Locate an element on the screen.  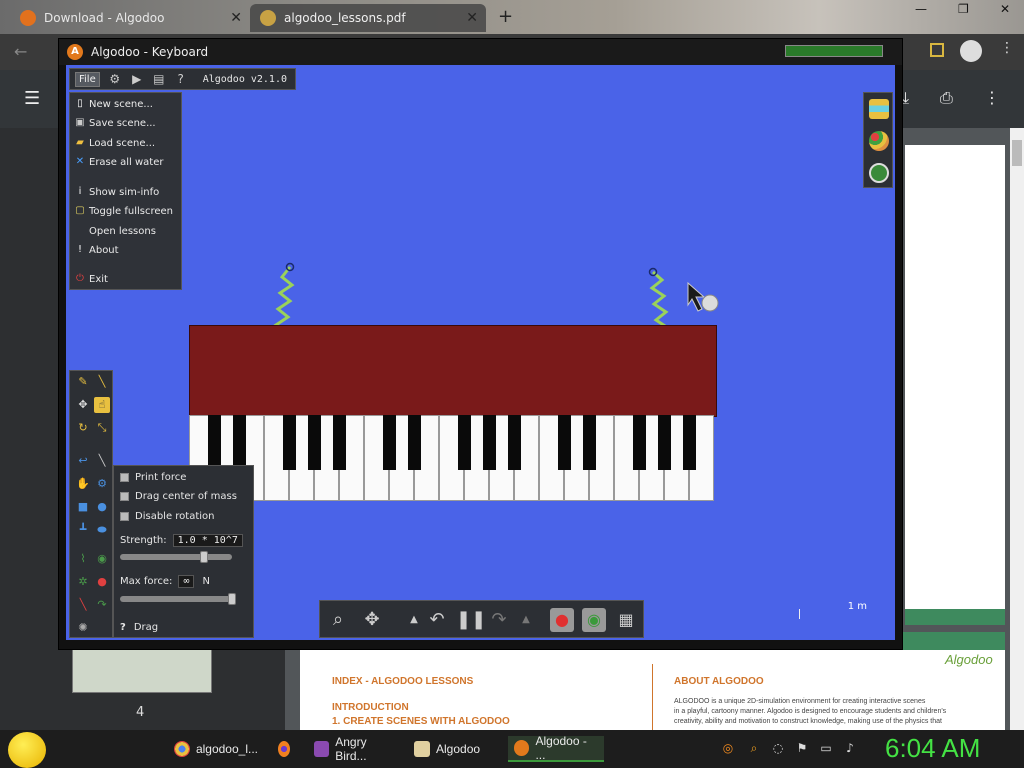
extension-icon is located at coordinates (937, 50).